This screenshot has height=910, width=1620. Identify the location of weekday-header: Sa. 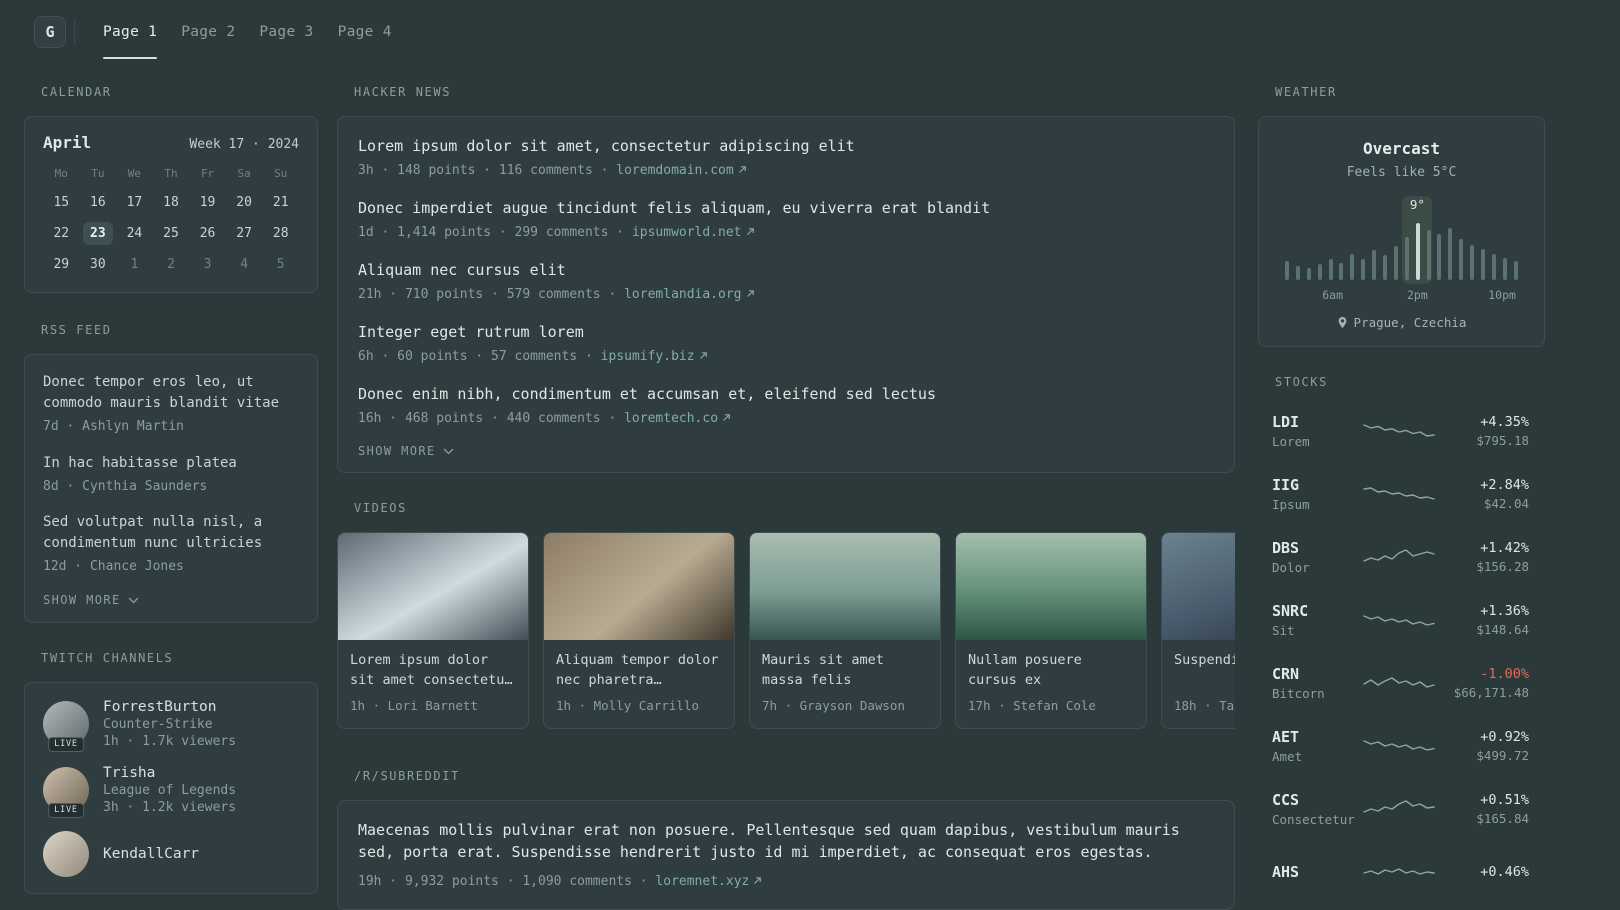
(244, 173).